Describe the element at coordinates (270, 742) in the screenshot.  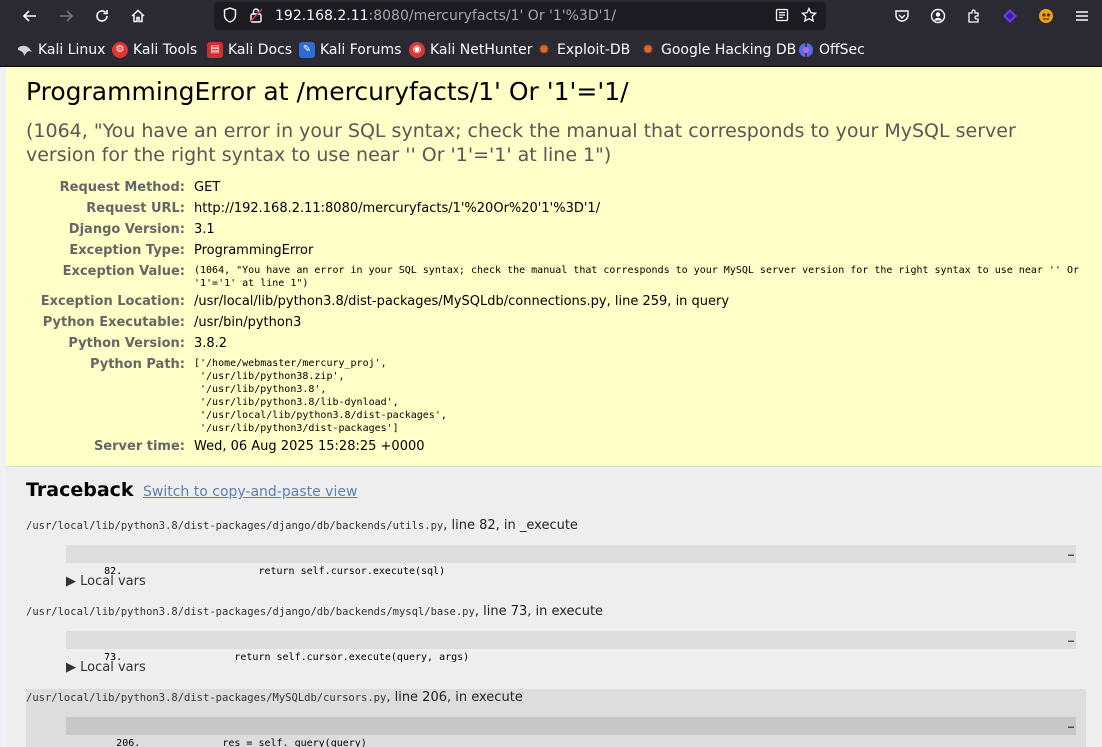
I see `code-text: res = self._query(query)` at that location.